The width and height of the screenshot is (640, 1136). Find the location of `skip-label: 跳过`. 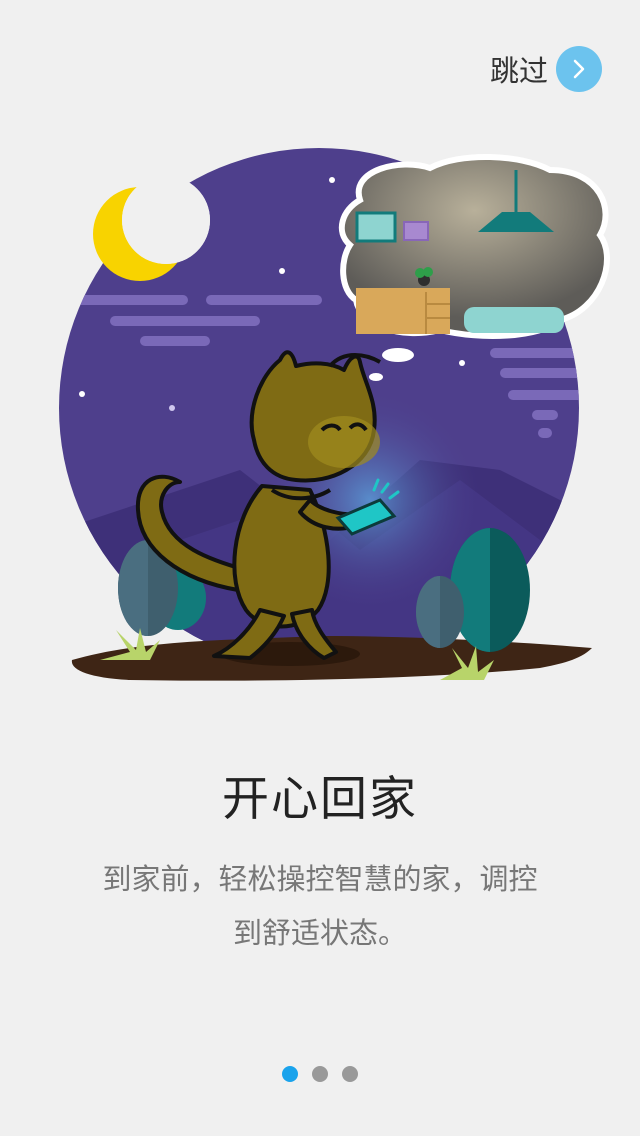

skip-label: 跳过 is located at coordinates (518, 71).